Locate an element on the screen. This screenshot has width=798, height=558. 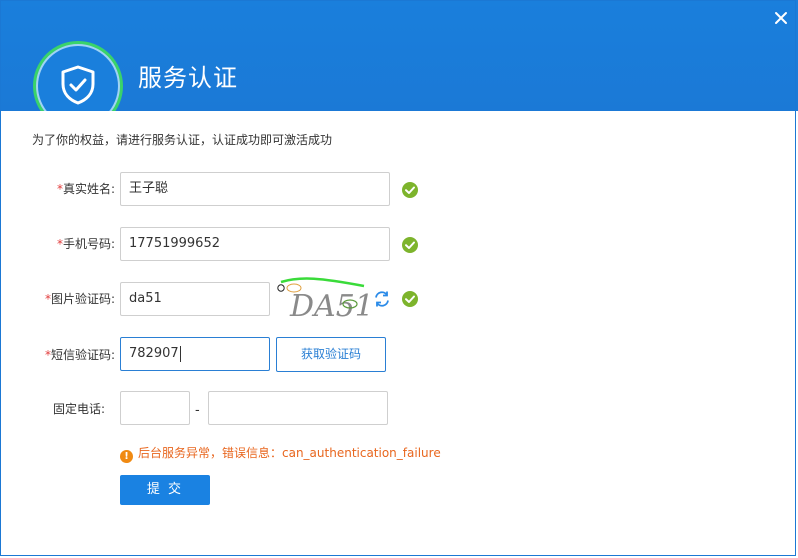
submit-button: 提 交 is located at coordinates (165, 490).